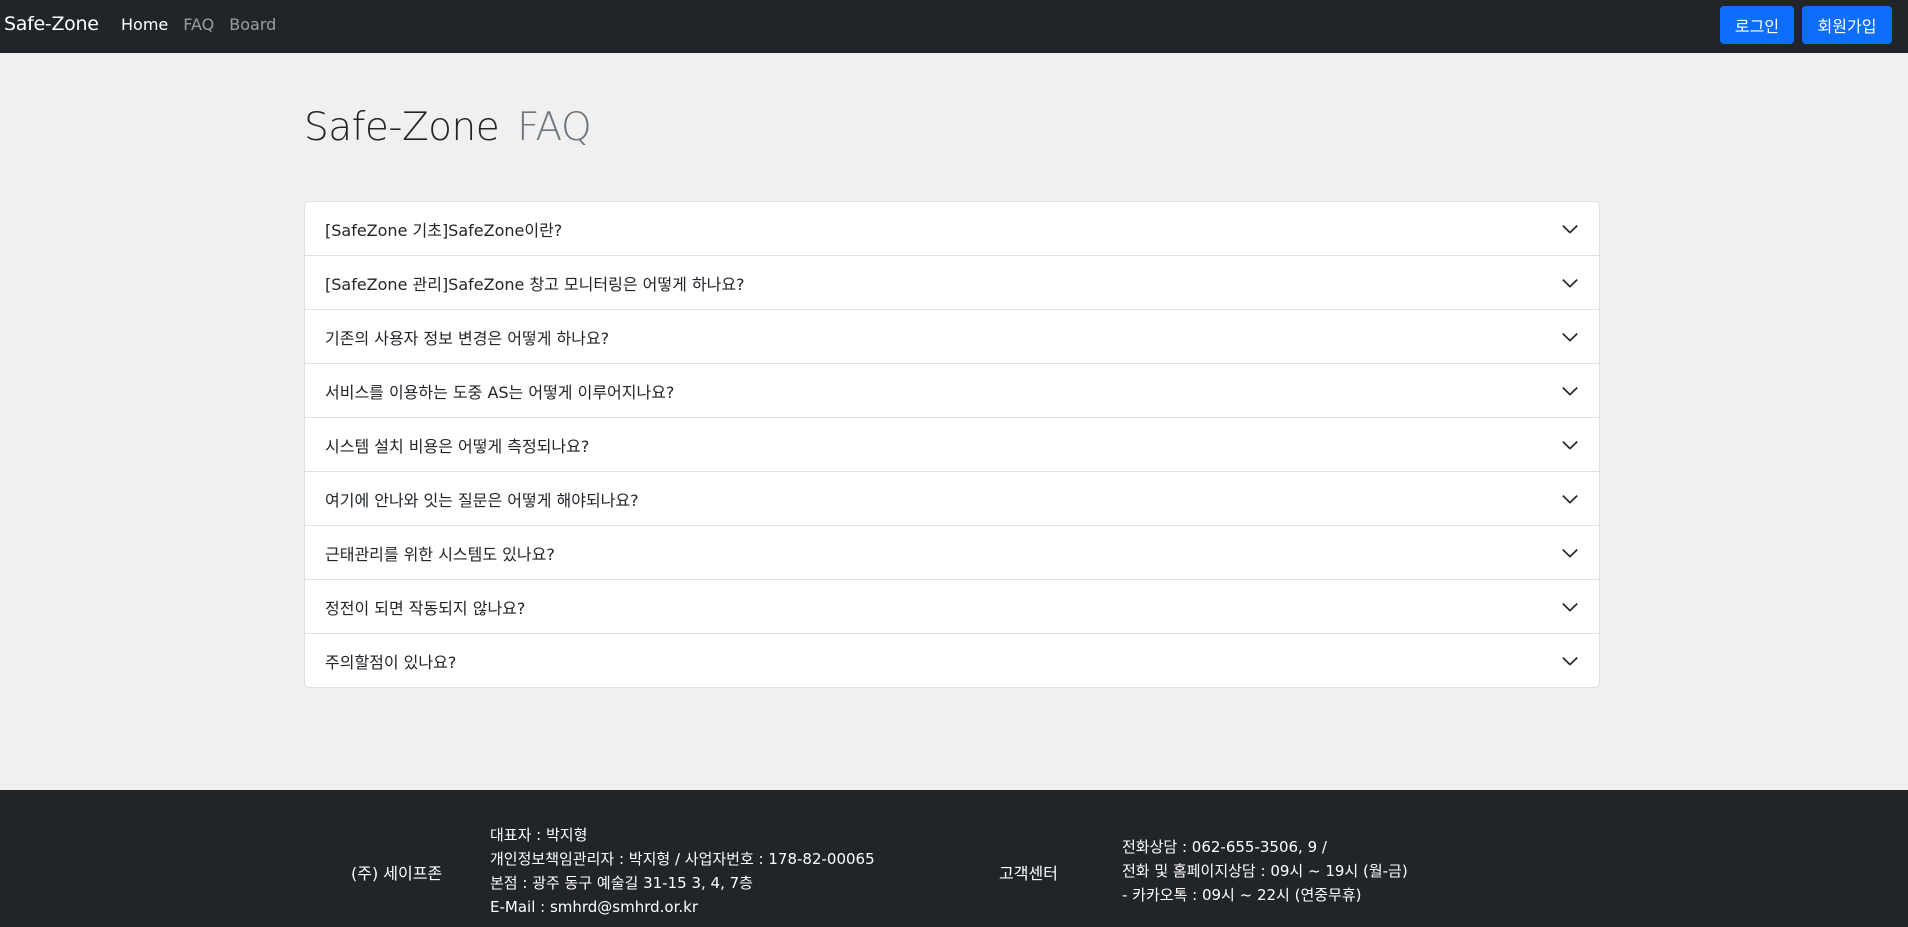 The height and width of the screenshot is (927, 1908). What do you see at coordinates (952, 391) in the screenshot?
I see `faq-item: 서비스를 이용하는 도중 AS는 어떻게 이루어지나요?` at bounding box center [952, 391].